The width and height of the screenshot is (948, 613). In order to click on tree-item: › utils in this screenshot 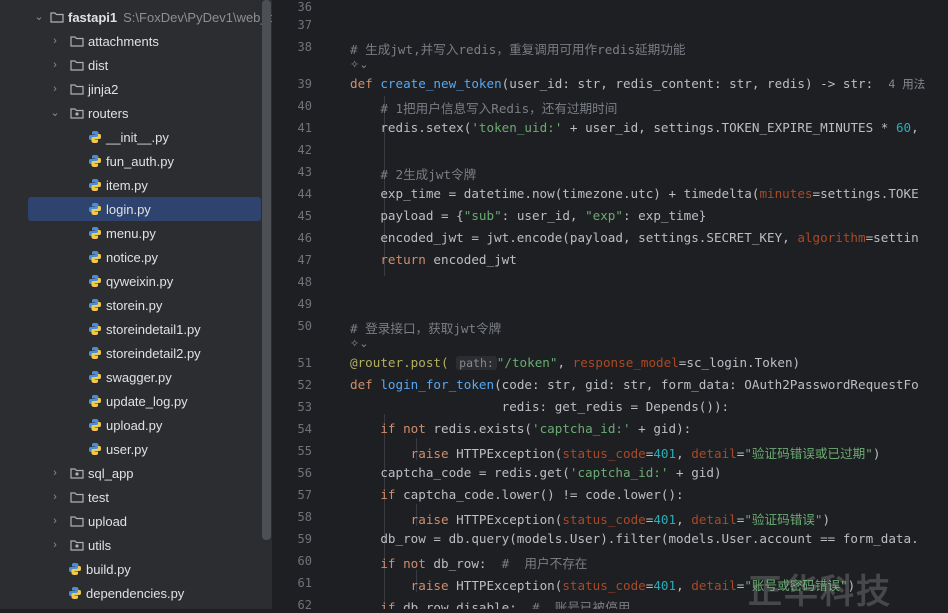, I will do `click(131, 545)`.